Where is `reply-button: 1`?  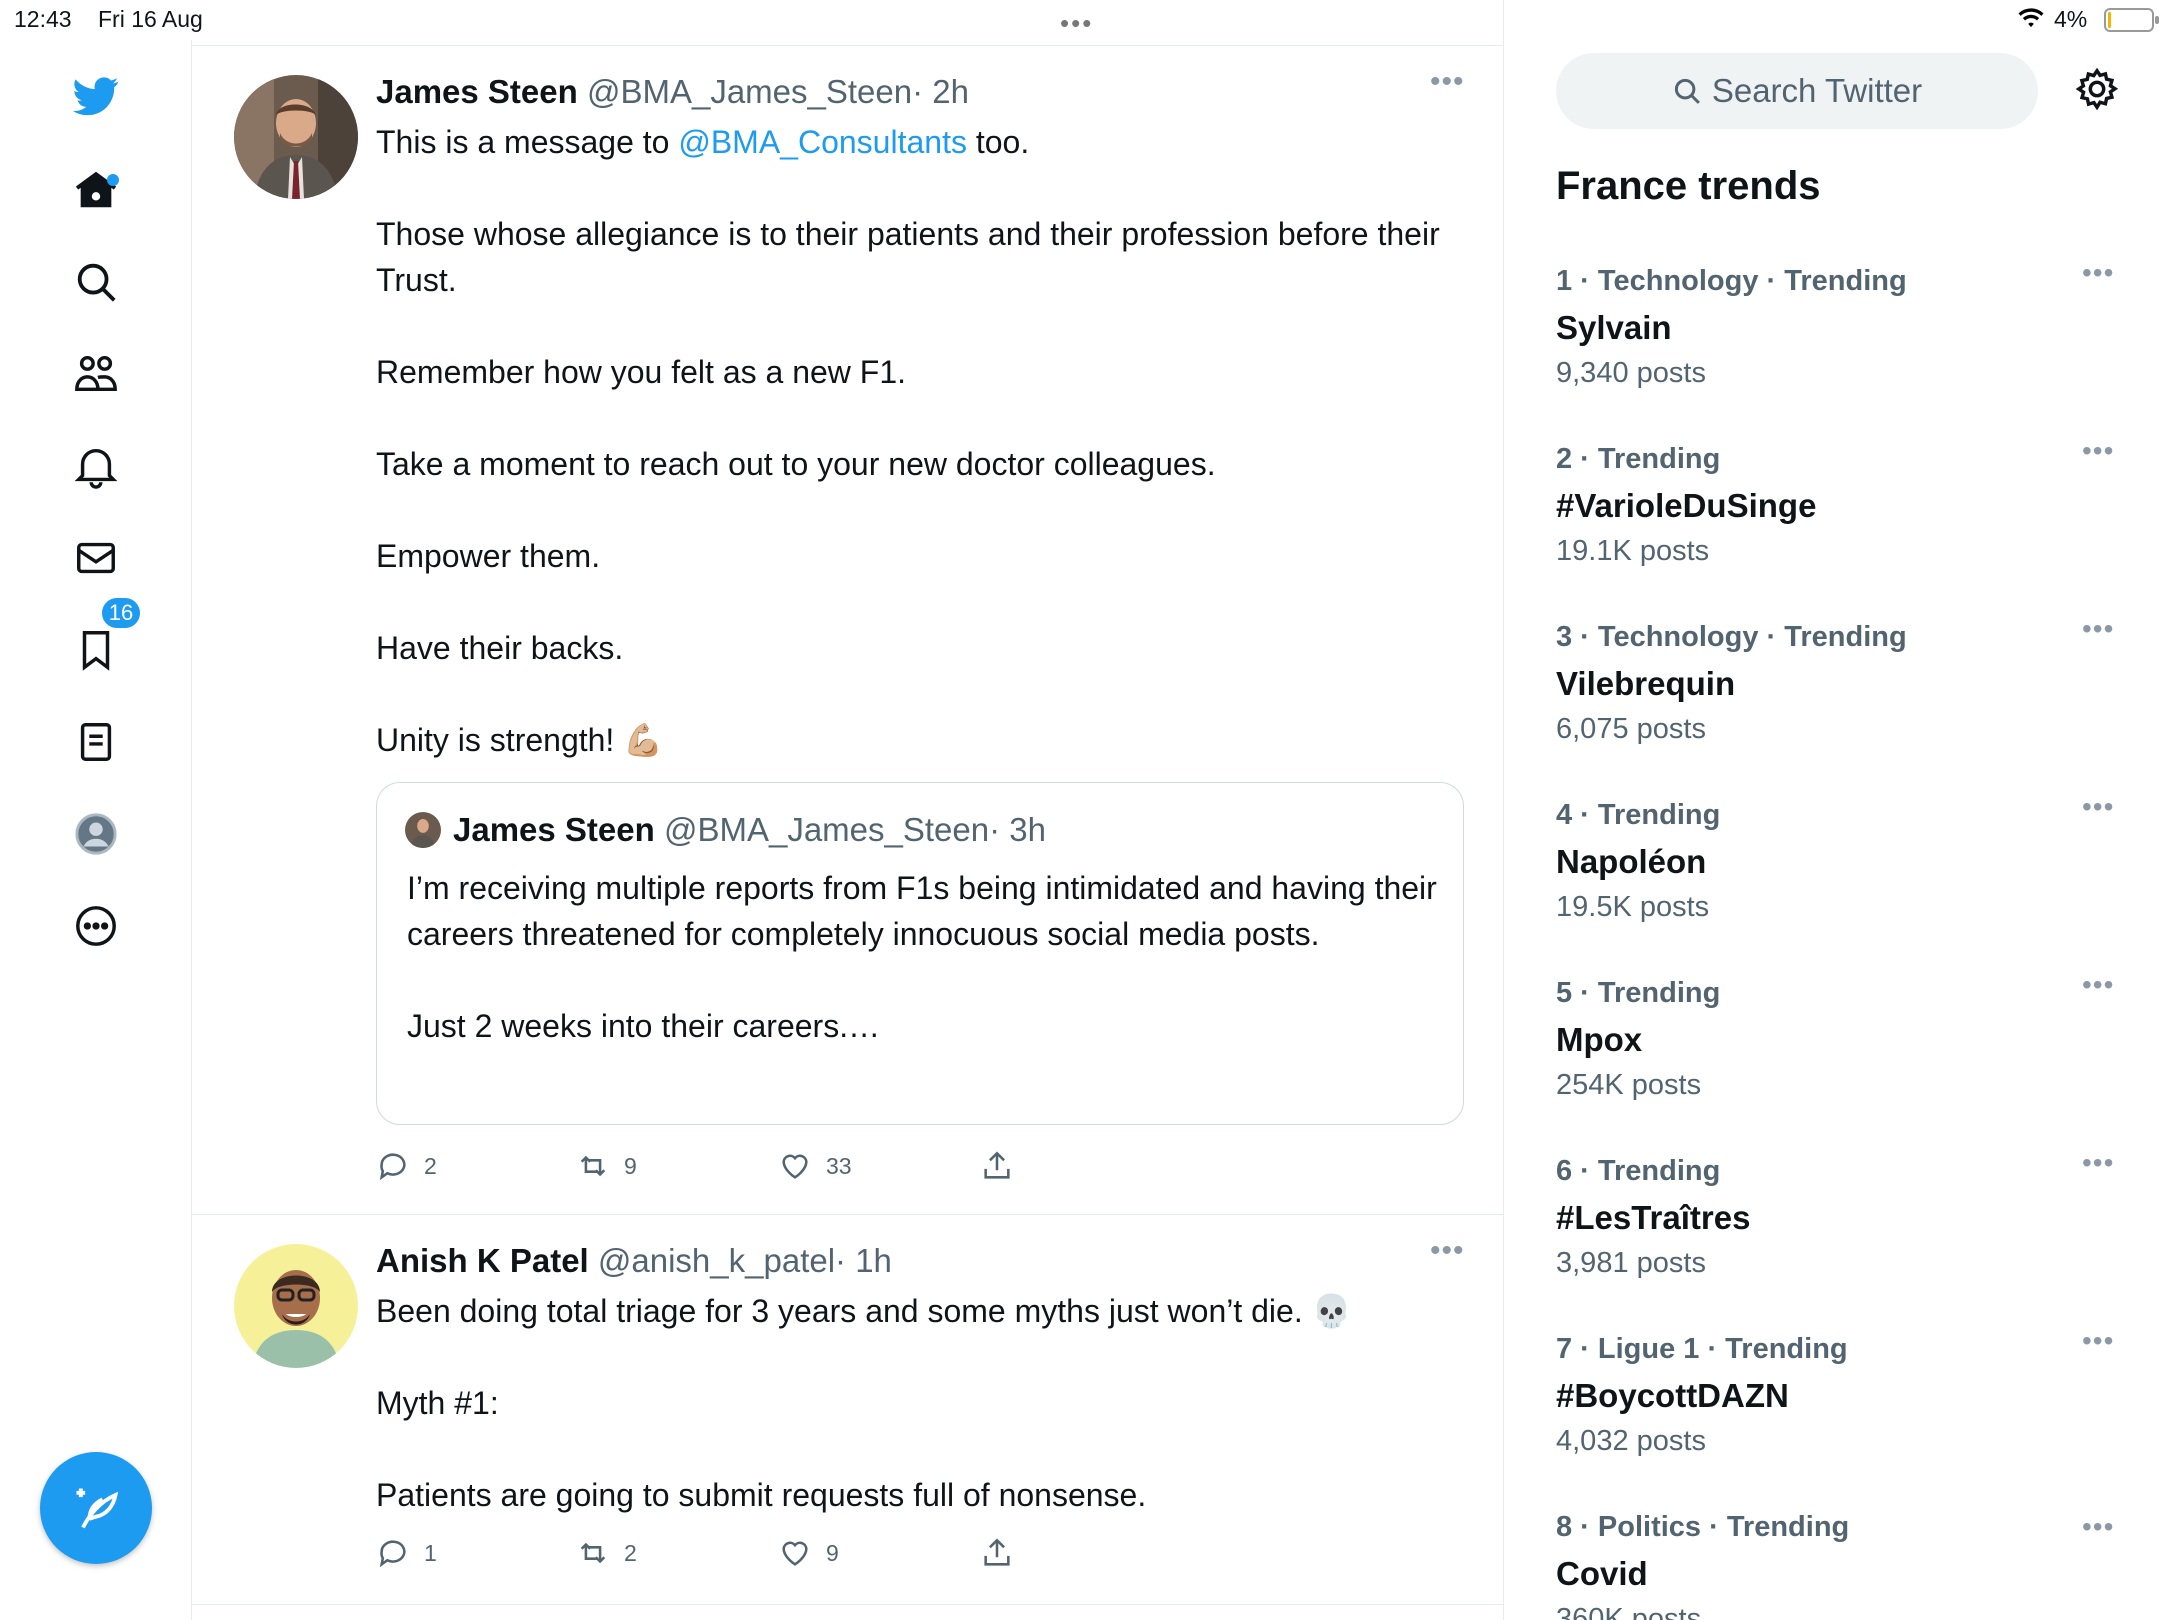 reply-button: 1 is located at coordinates (406, 1553).